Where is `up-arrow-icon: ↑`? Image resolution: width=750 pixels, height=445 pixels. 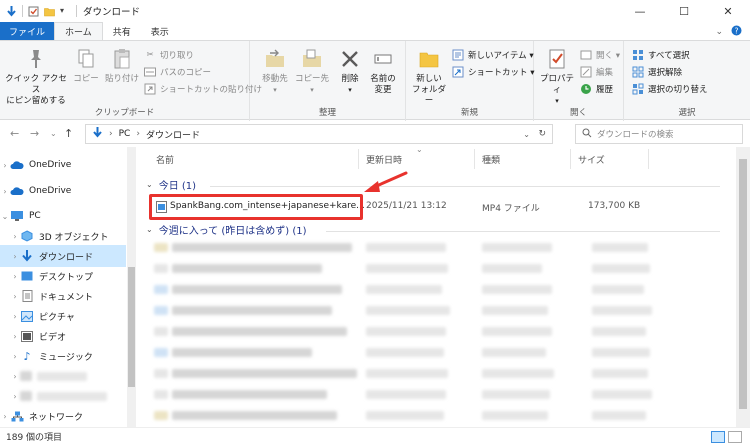
up-arrow-icon: ↑ is located at coordinates (68, 133).